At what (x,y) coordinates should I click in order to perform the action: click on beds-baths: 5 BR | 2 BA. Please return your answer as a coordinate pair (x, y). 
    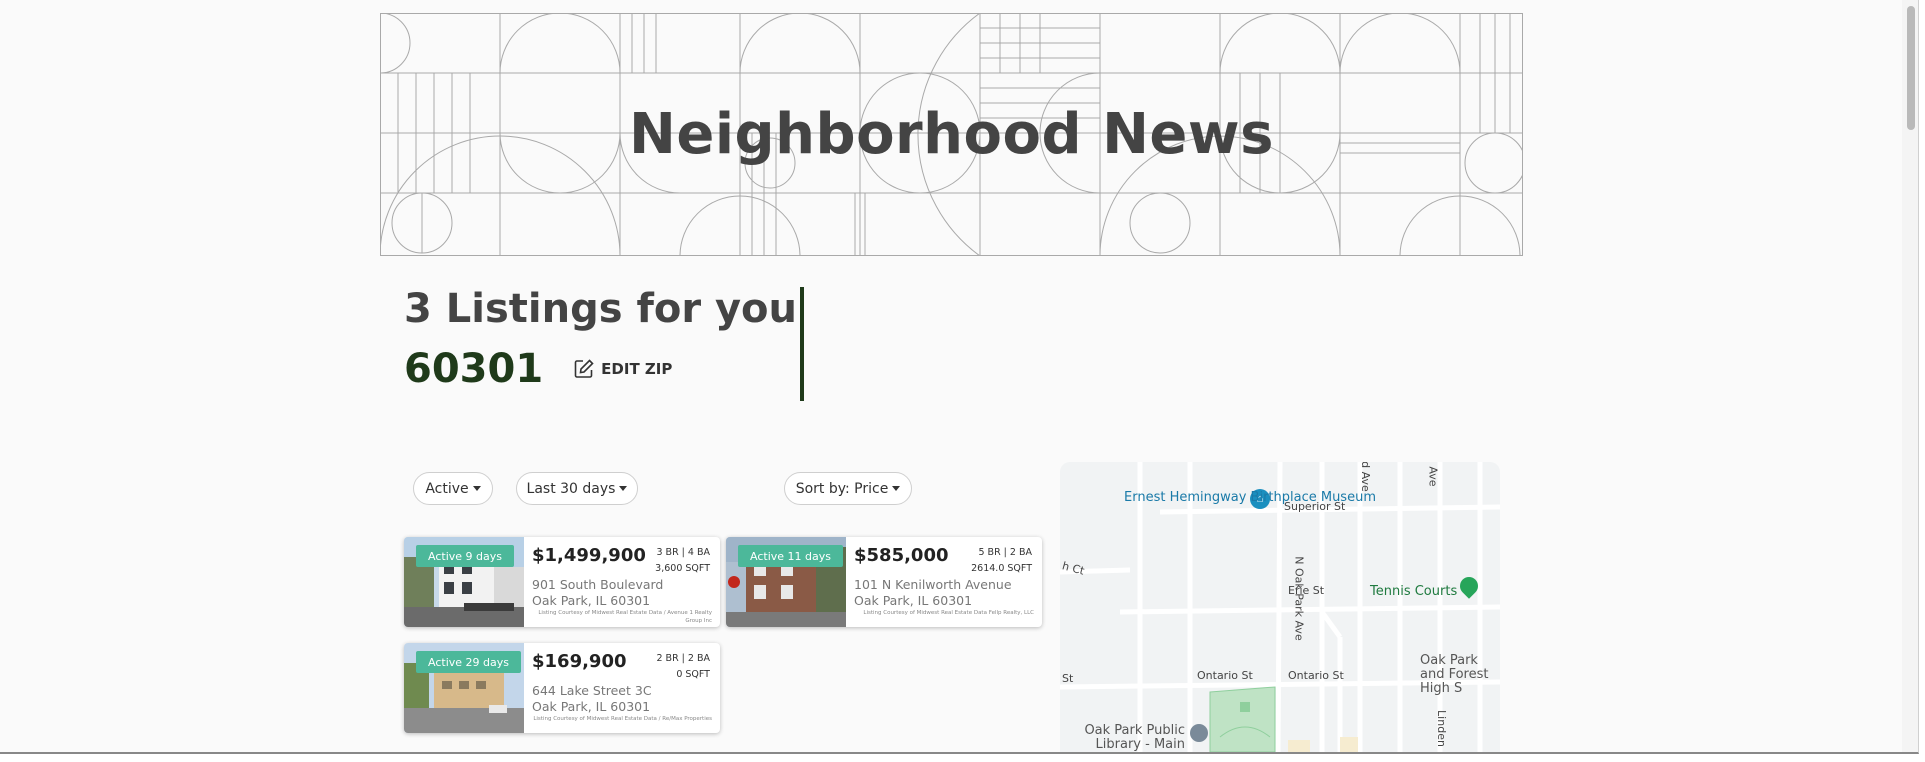
    Looking at the image, I should click on (1005, 552).